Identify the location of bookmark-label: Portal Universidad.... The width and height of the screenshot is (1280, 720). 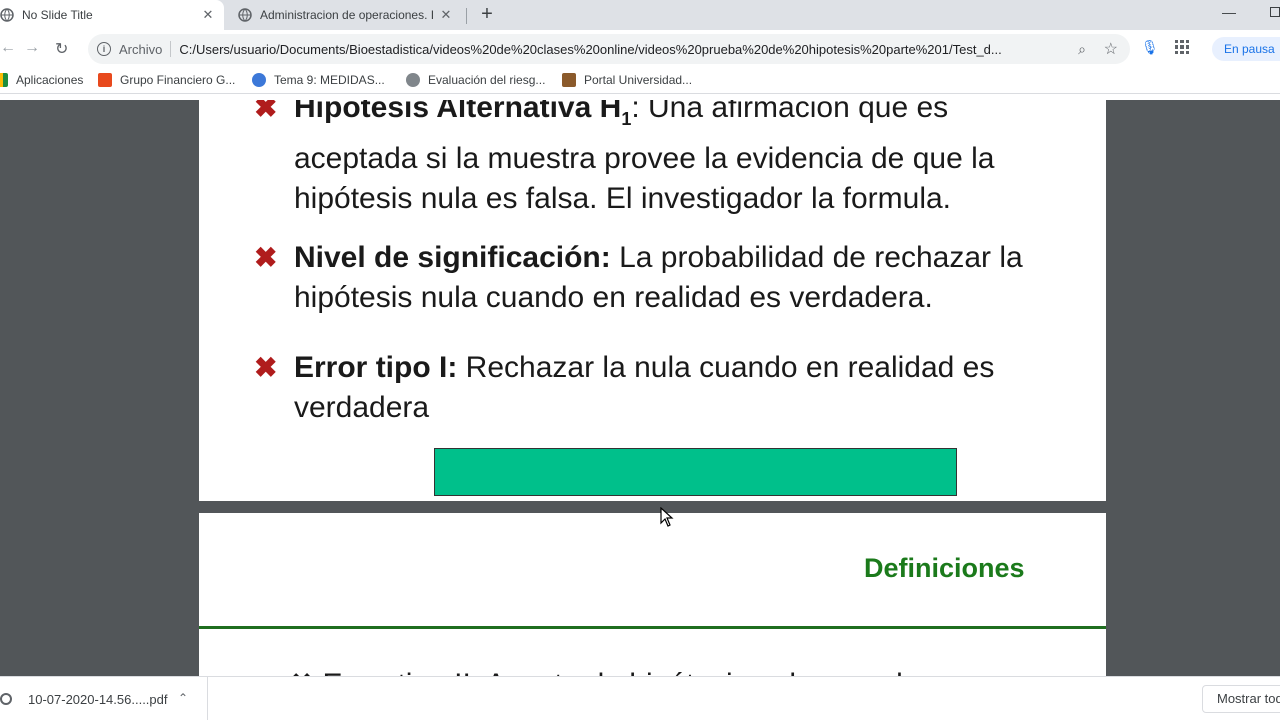
(638, 80).